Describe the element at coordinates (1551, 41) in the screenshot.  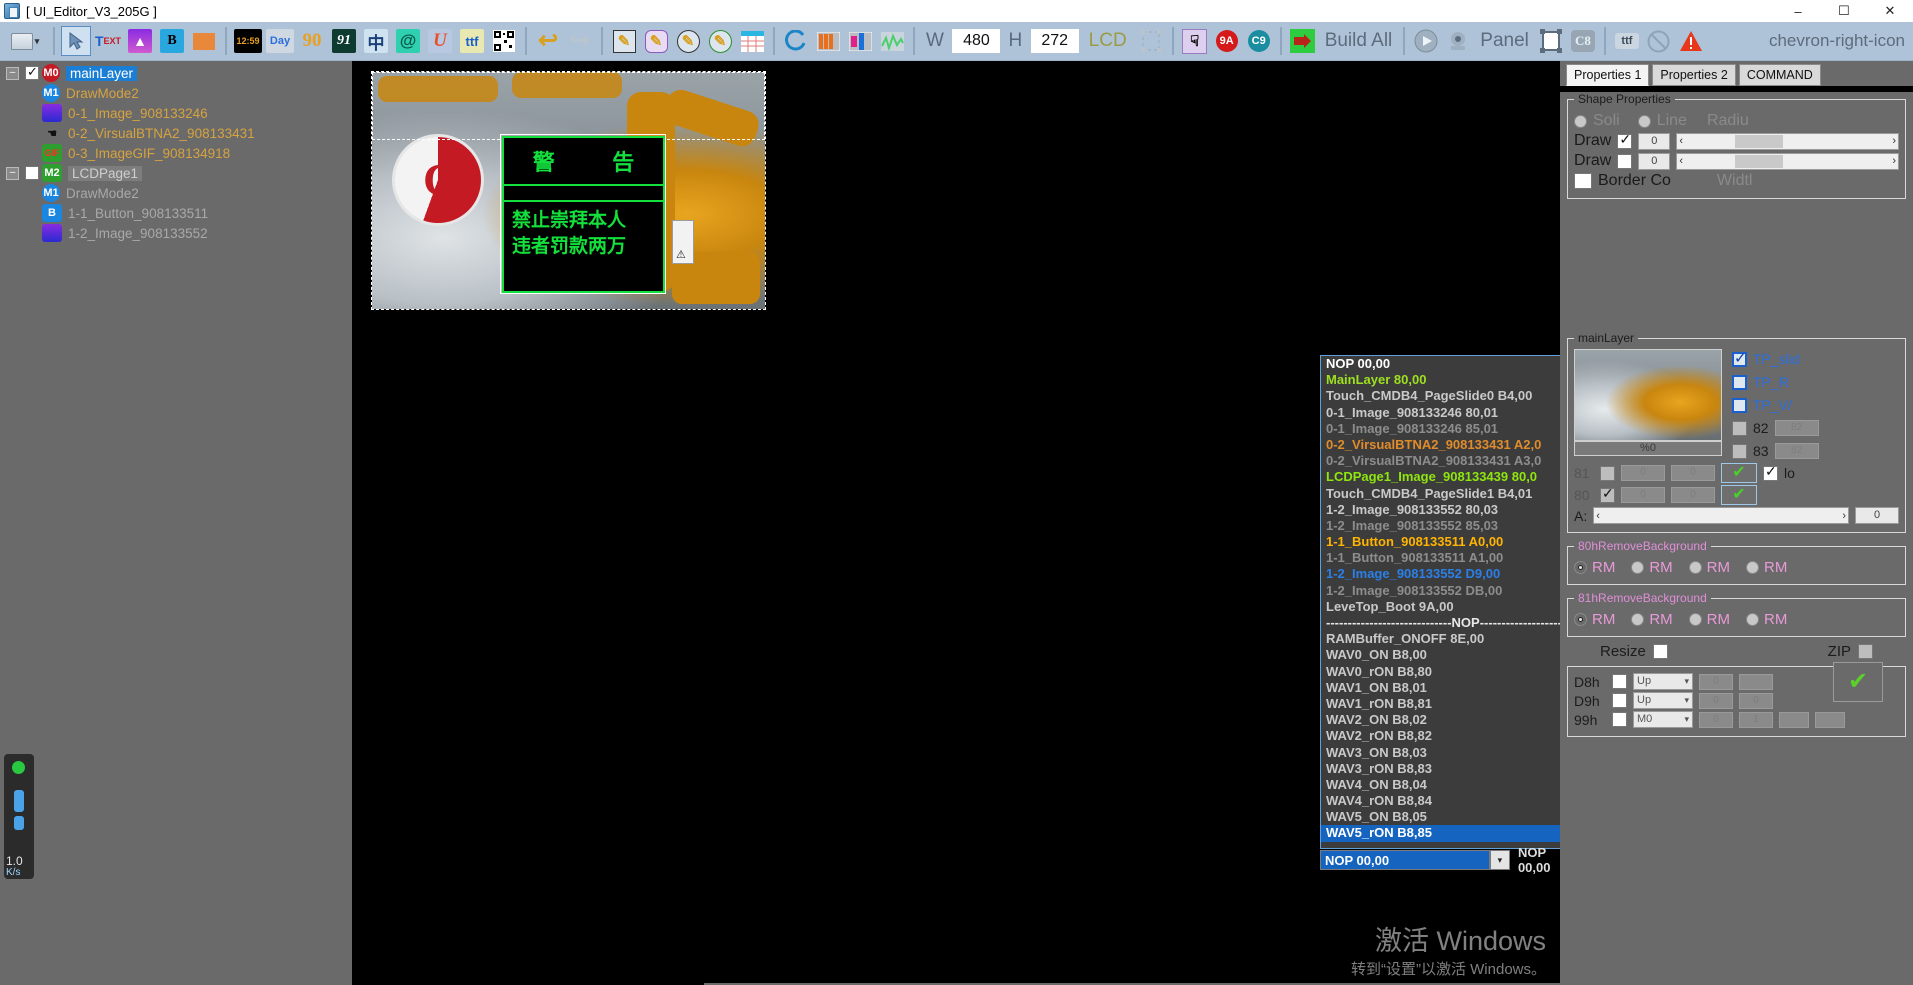
I see `panel-frame-icon` at that location.